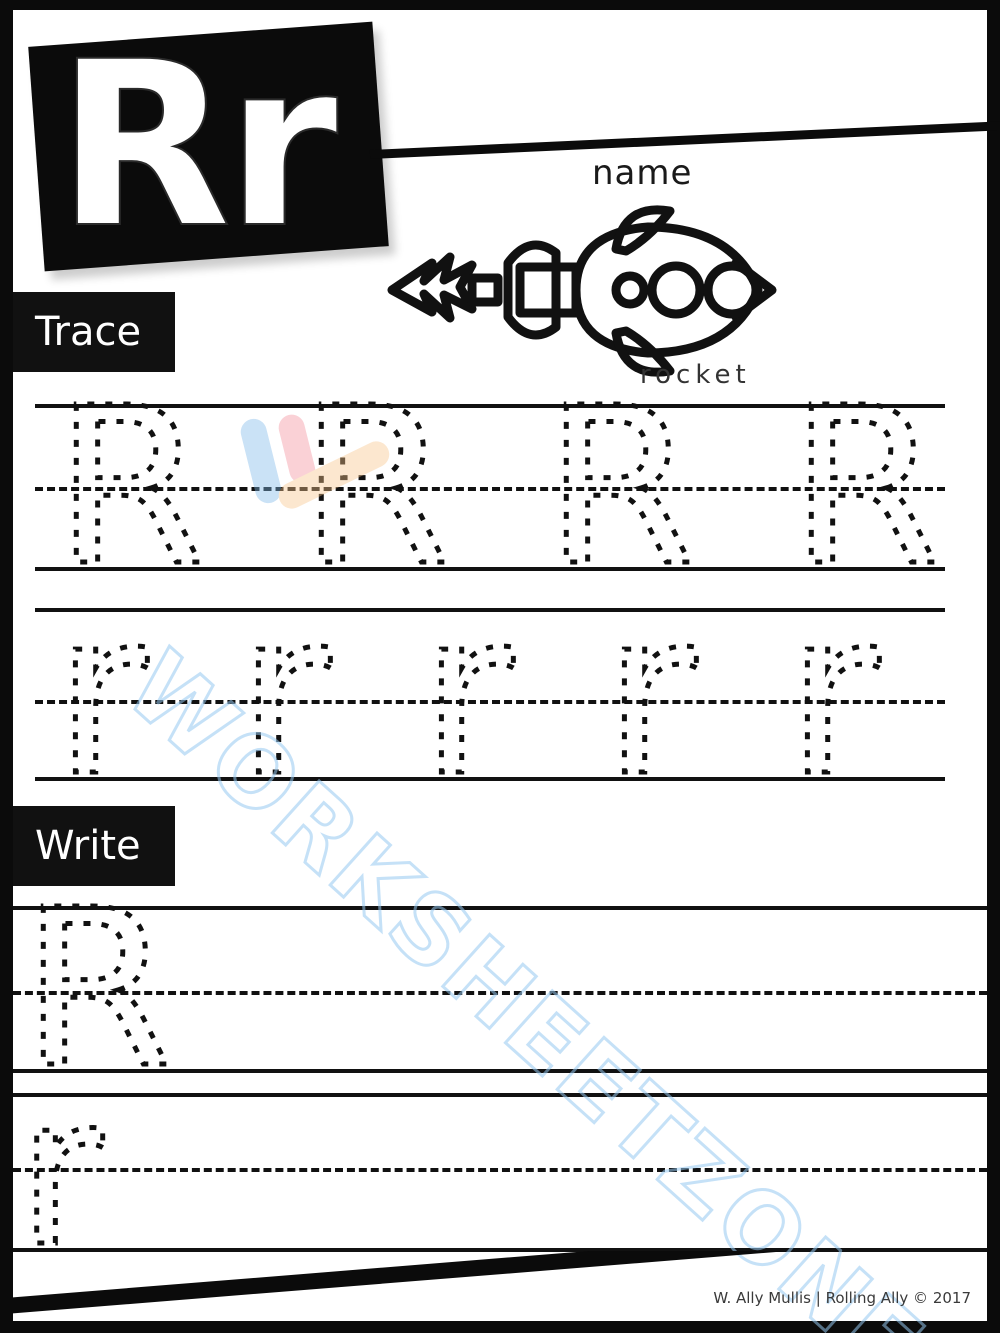 The width and height of the screenshot is (1000, 1333). I want to click on trace-row-2-glyph-4: r, so click(671, 692).